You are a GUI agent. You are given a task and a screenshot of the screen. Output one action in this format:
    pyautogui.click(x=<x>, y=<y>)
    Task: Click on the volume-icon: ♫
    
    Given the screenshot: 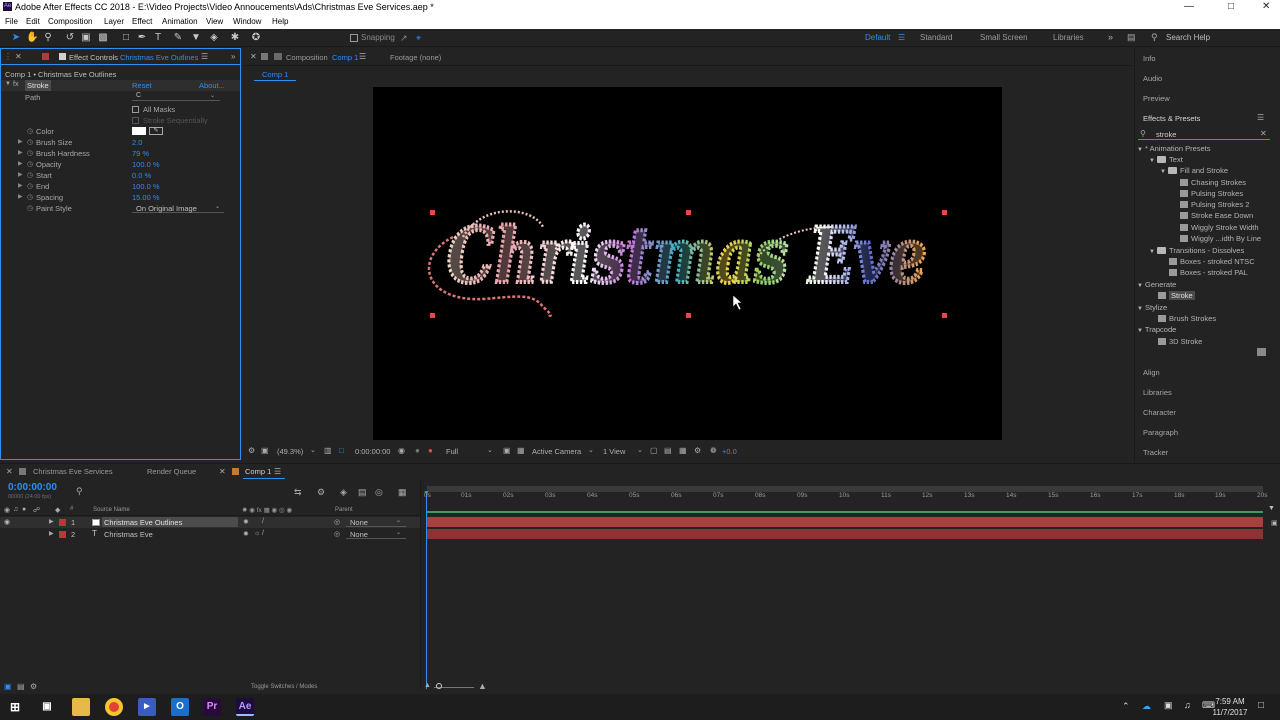 What is the action you would take?
    pyautogui.click(x=1187, y=705)
    